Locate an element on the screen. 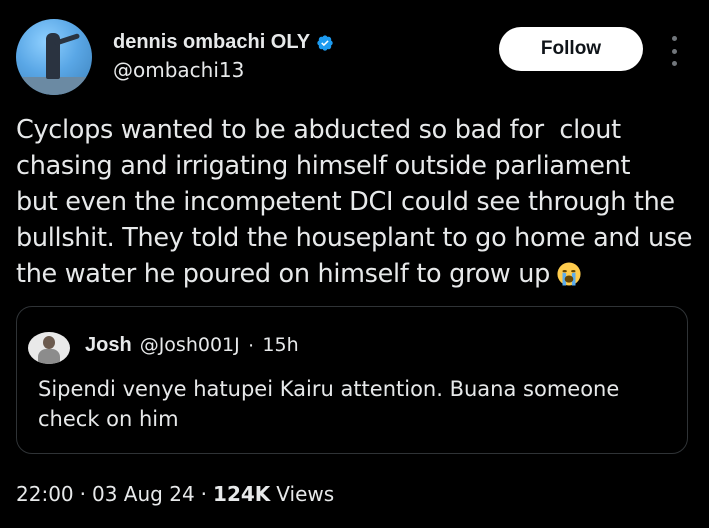 Image resolution: width=709 pixels, height=528 pixels. verified-badge-icon is located at coordinates (325, 42).